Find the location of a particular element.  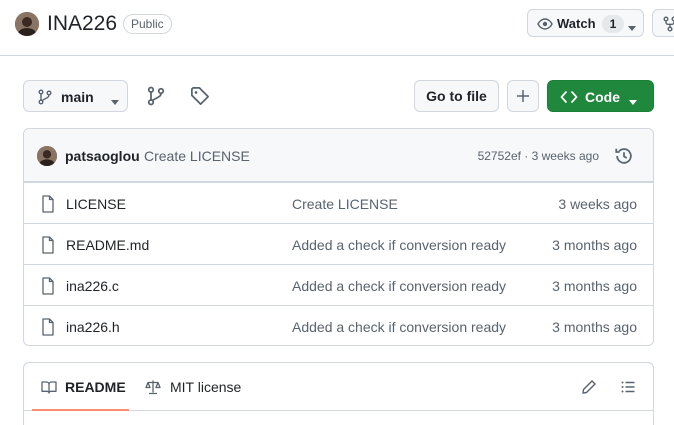

branches-icon is located at coordinates (156, 96).